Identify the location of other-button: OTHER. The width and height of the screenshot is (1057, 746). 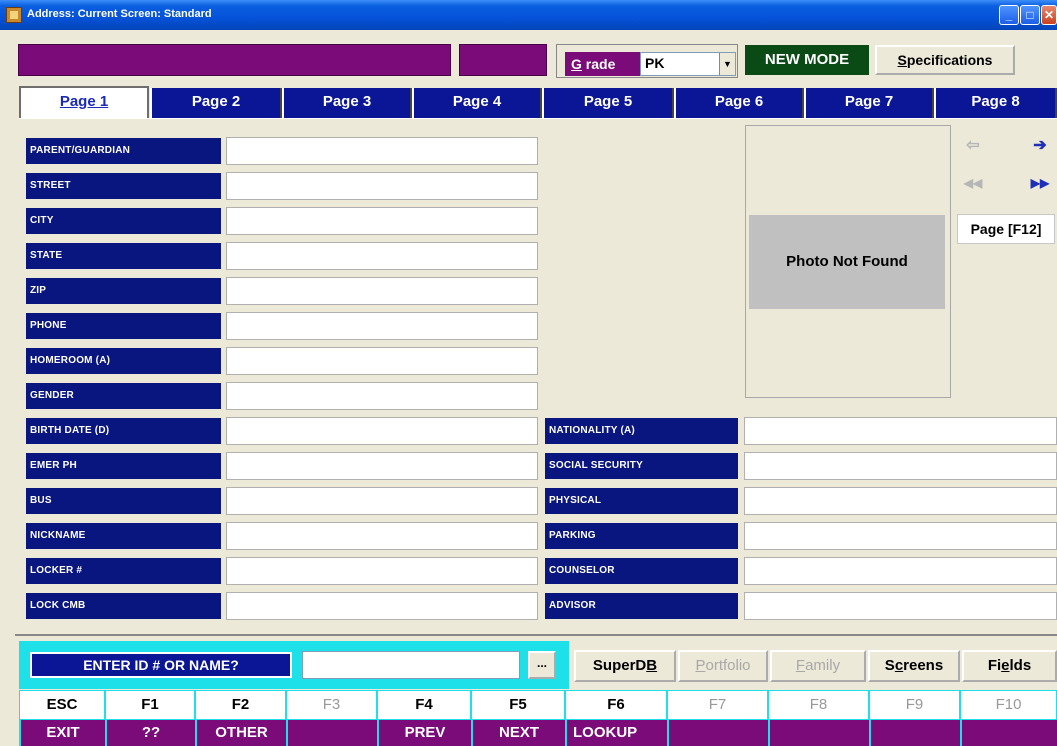
(240, 733).